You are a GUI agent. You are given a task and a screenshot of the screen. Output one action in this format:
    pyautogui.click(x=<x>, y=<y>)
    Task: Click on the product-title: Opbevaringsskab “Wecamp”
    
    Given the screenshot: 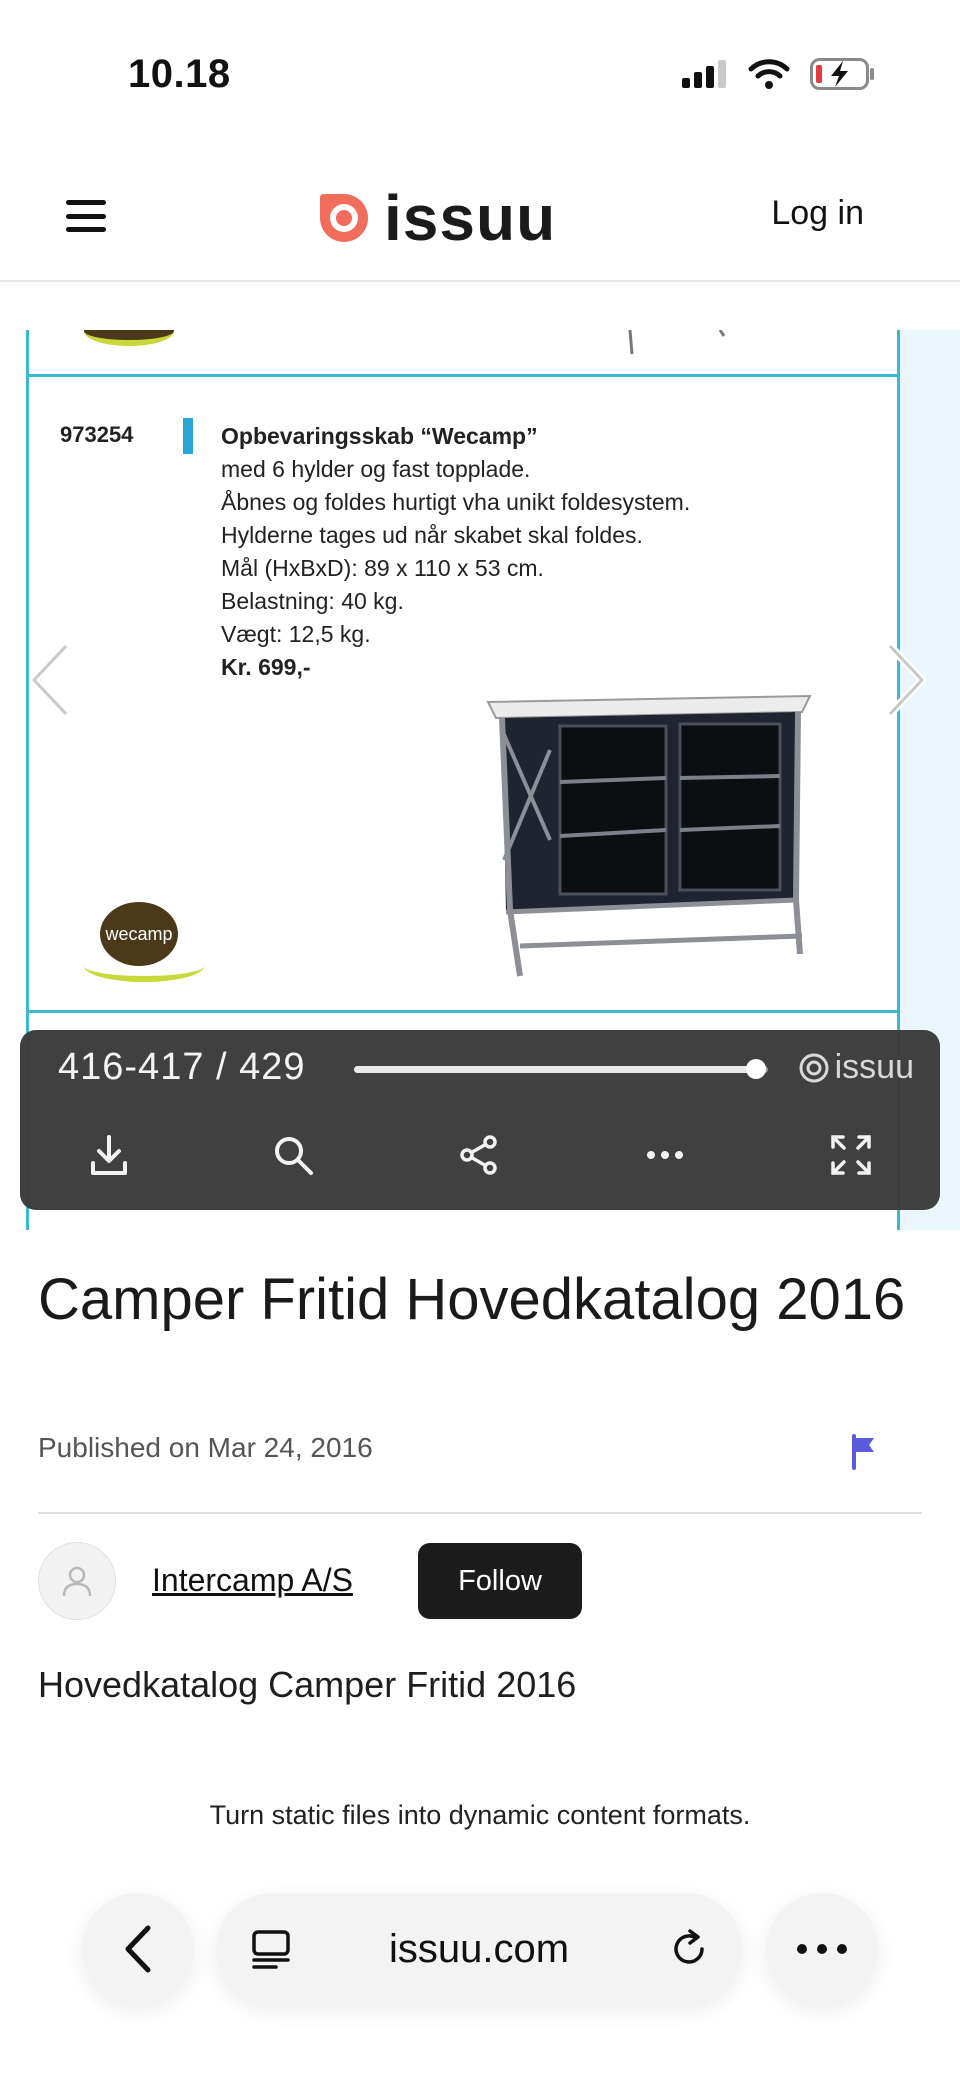 What is the action you would take?
    pyautogui.click(x=379, y=436)
    